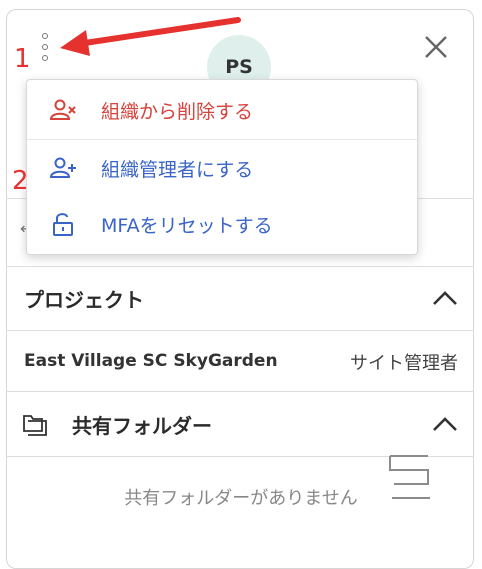 The image size is (482, 569). What do you see at coordinates (187, 225) in the screenshot?
I see `reset-mfa-label: MFAをリセットする` at bounding box center [187, 225].